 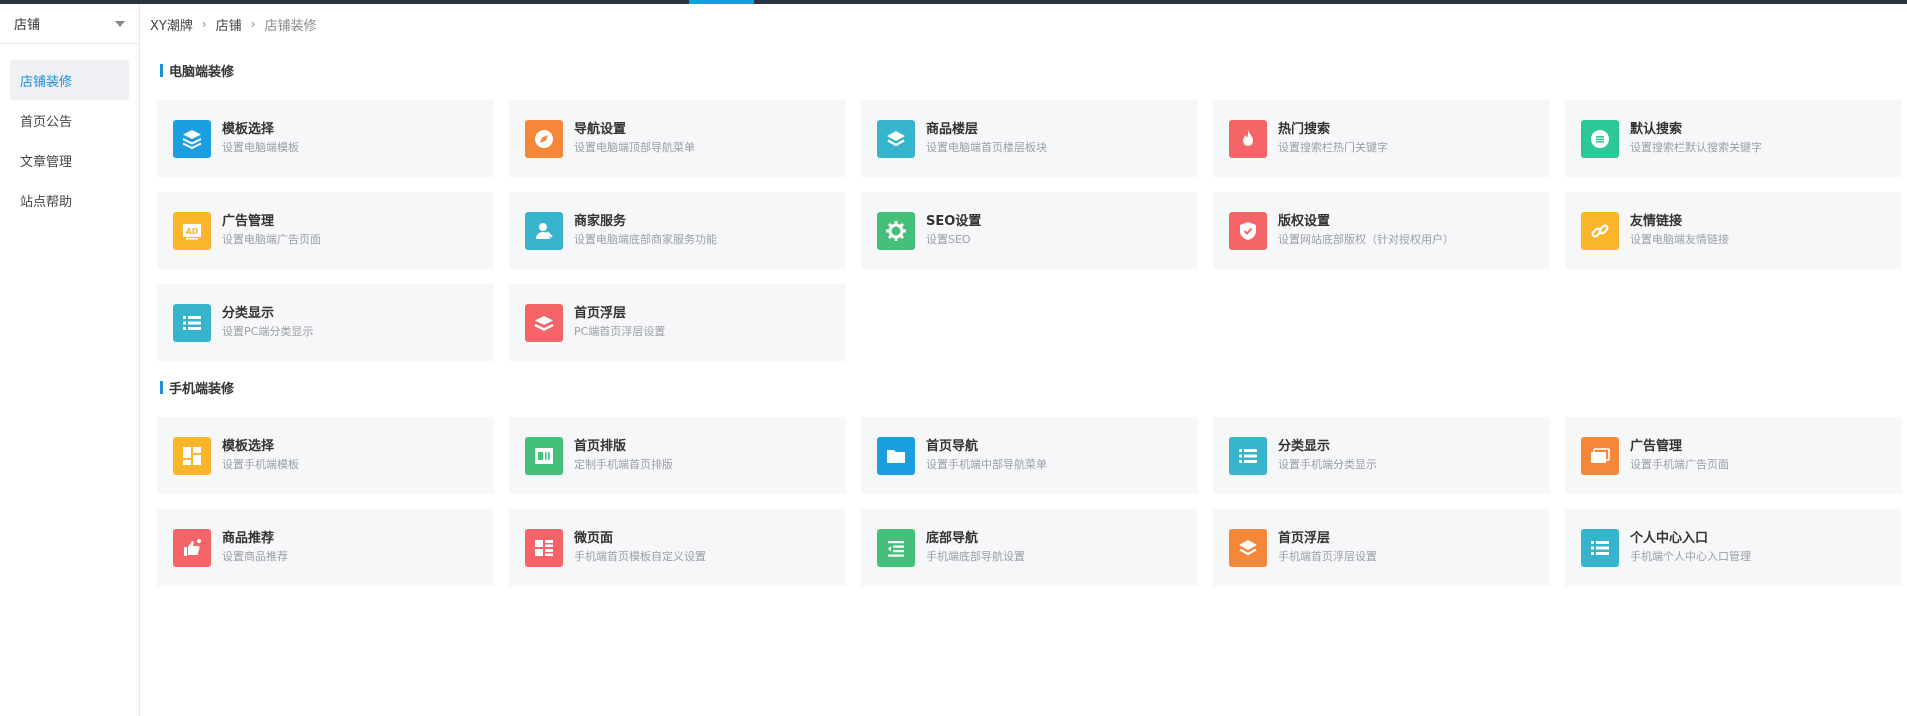 I want to click on link-icon, so click(x=1600, y=230).